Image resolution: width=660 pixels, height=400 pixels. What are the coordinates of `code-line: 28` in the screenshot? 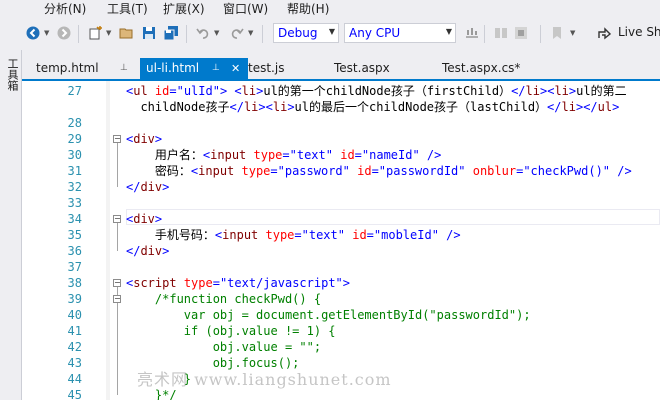 It's located at (341, 123).